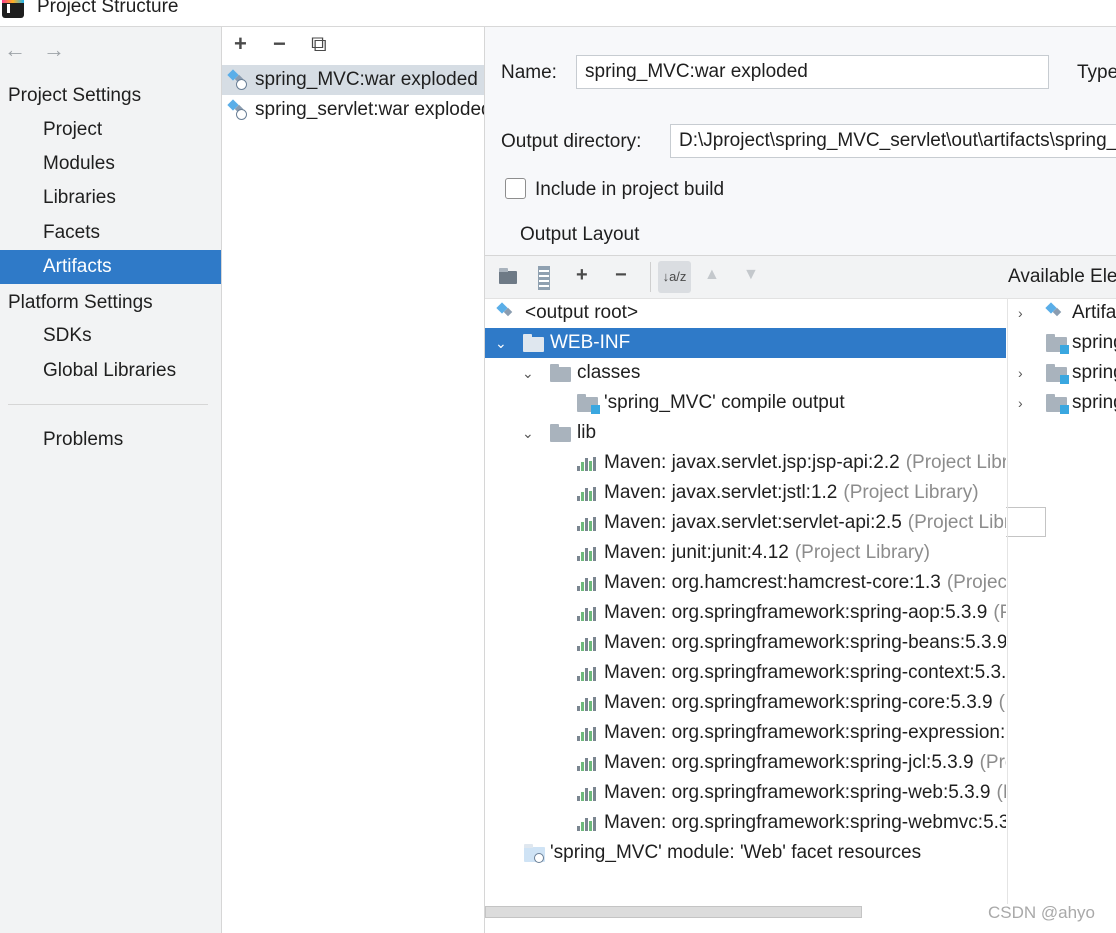 The width and height of the screenshot is (1116, 933). Describe the element at coordinates (621, 275) in the screenshot. I see `remove-element-button: −` at that location.